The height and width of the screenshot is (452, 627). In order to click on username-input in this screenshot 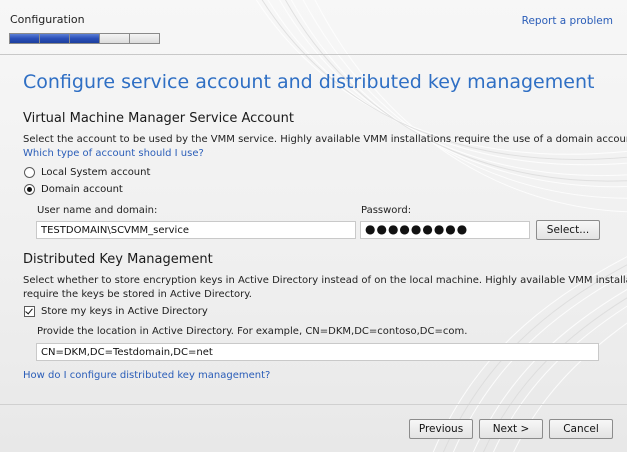, I will do `click(196, 230)`.